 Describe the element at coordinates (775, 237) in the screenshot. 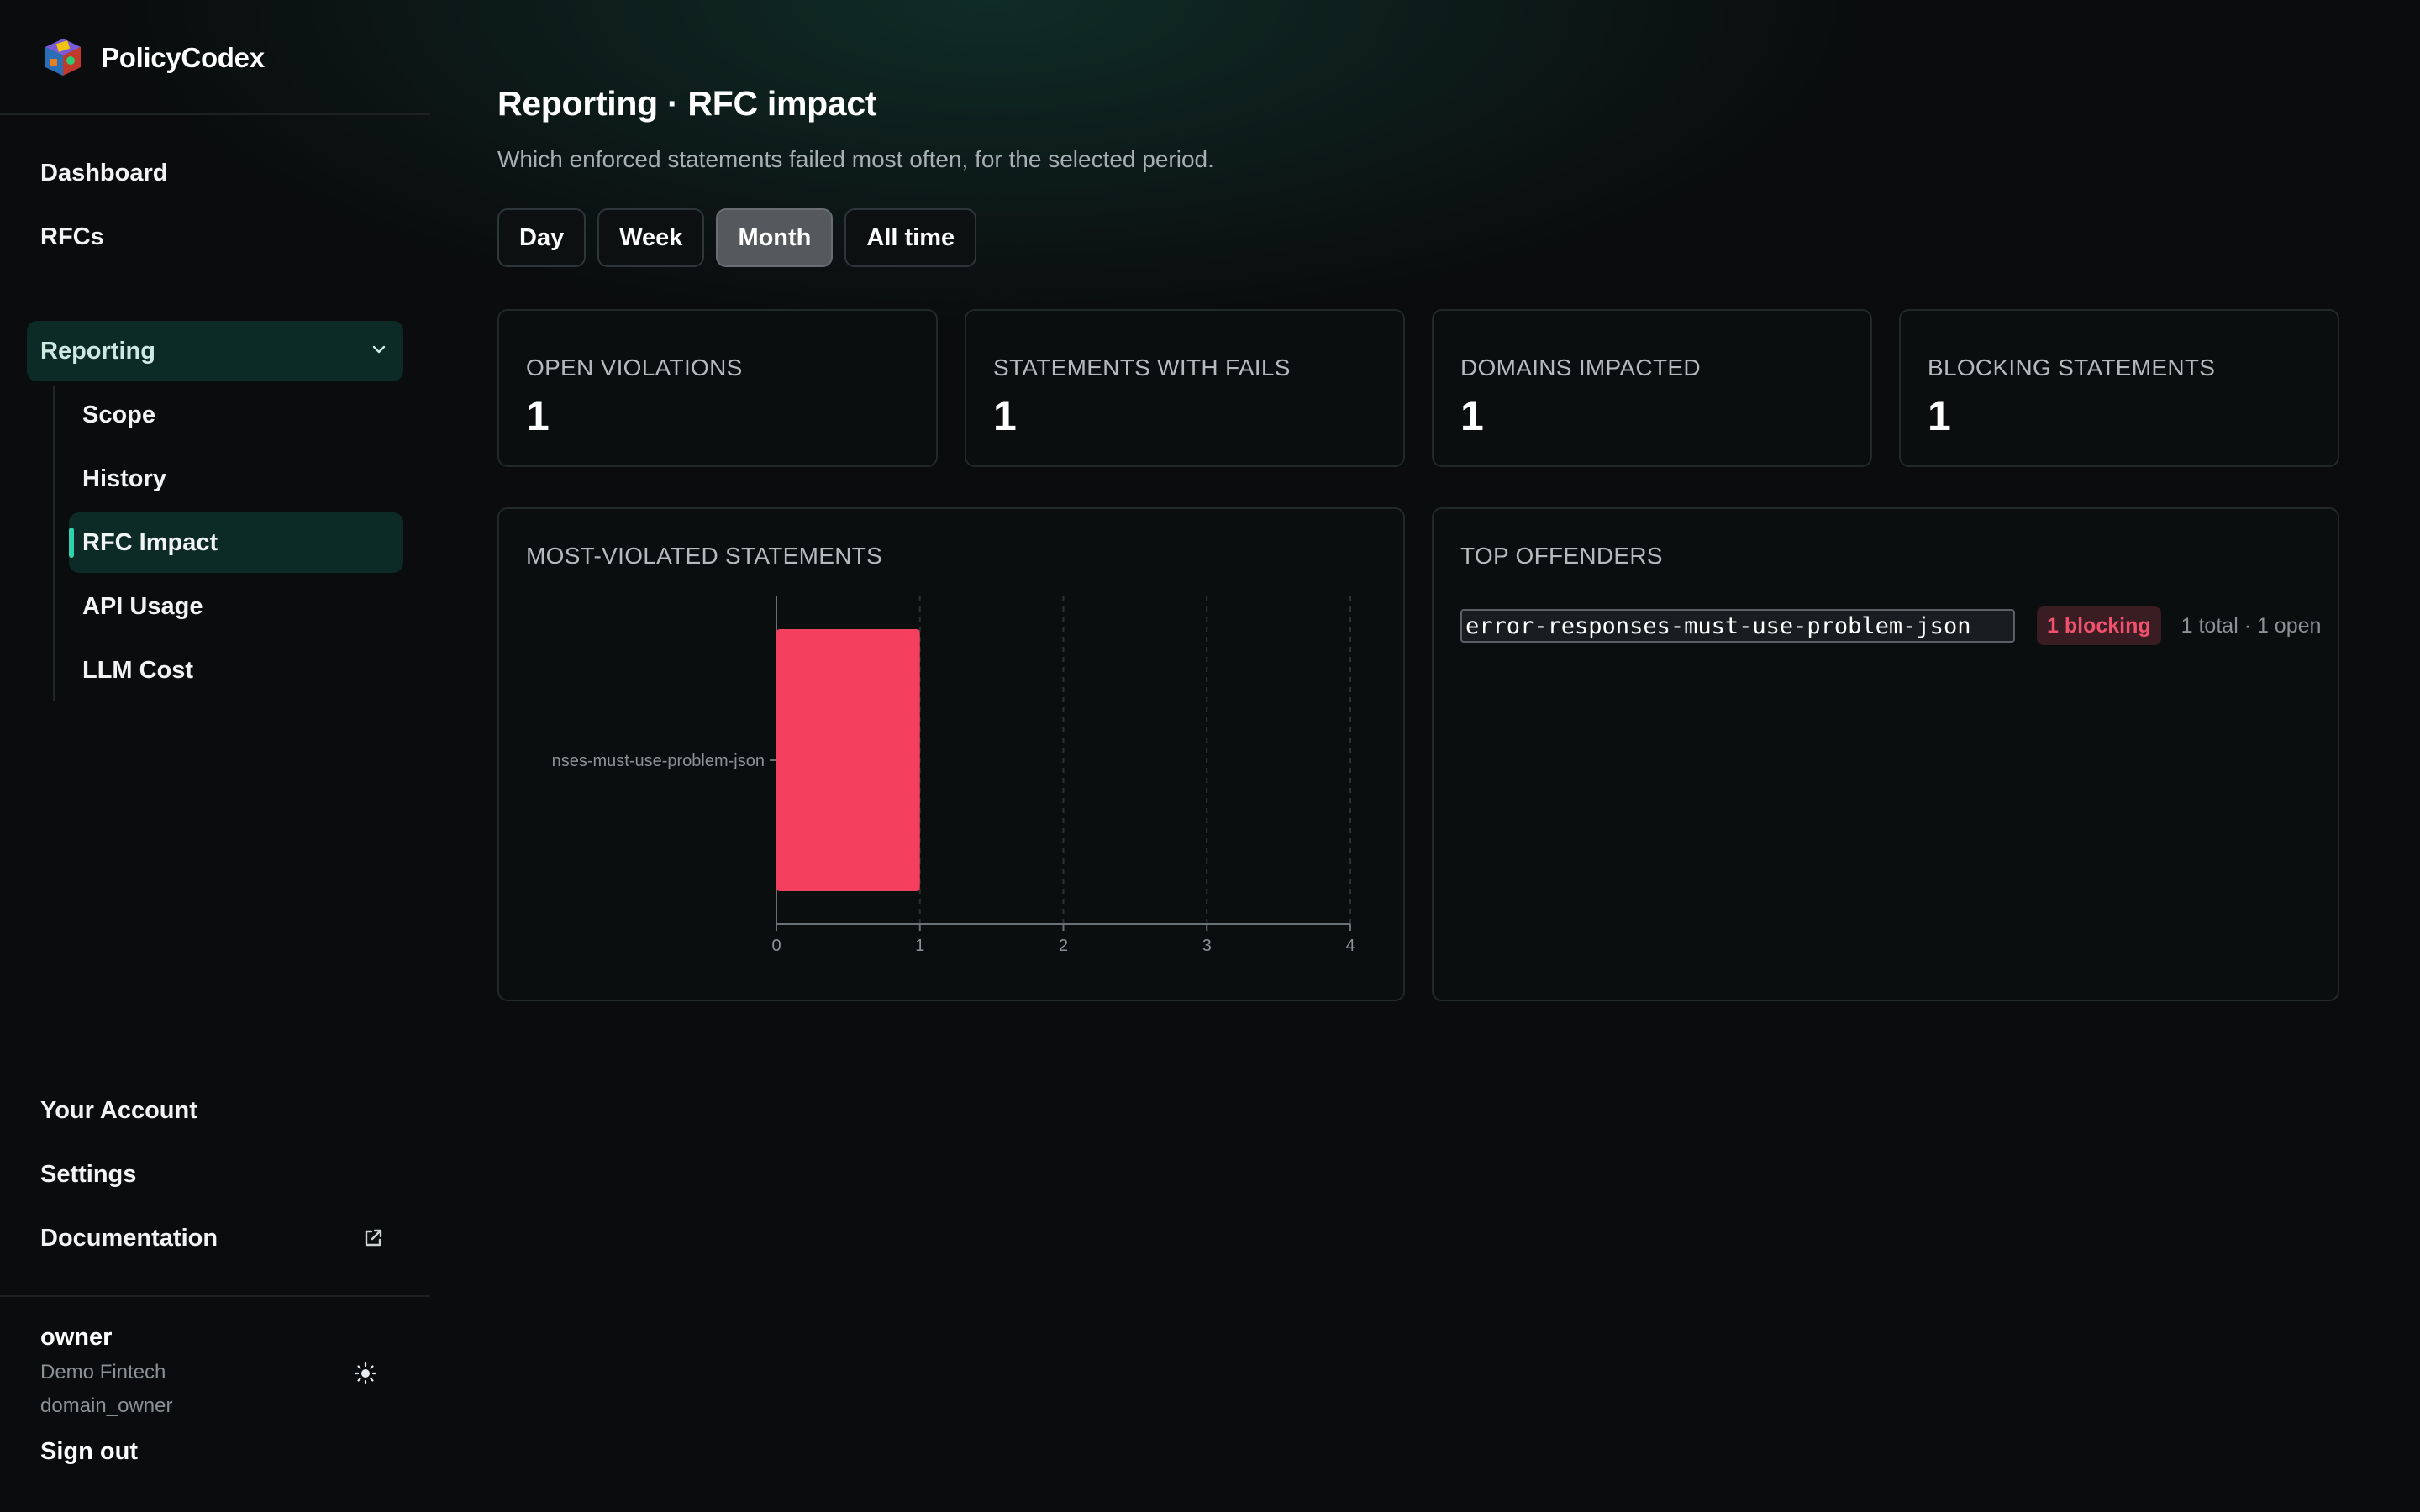

I see `period-month-button: Month` at that location.